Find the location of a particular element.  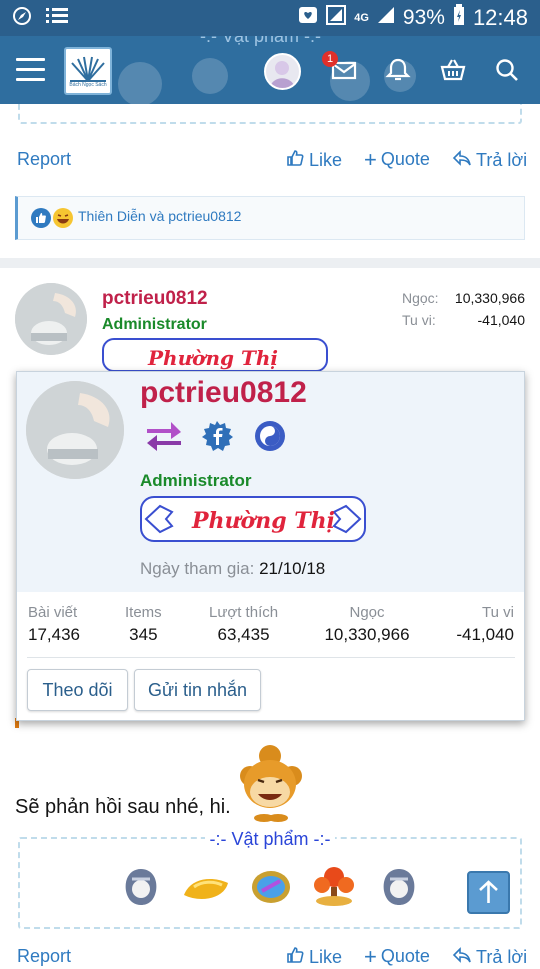

clock: 12:48 is located at coordinates (500, 17).